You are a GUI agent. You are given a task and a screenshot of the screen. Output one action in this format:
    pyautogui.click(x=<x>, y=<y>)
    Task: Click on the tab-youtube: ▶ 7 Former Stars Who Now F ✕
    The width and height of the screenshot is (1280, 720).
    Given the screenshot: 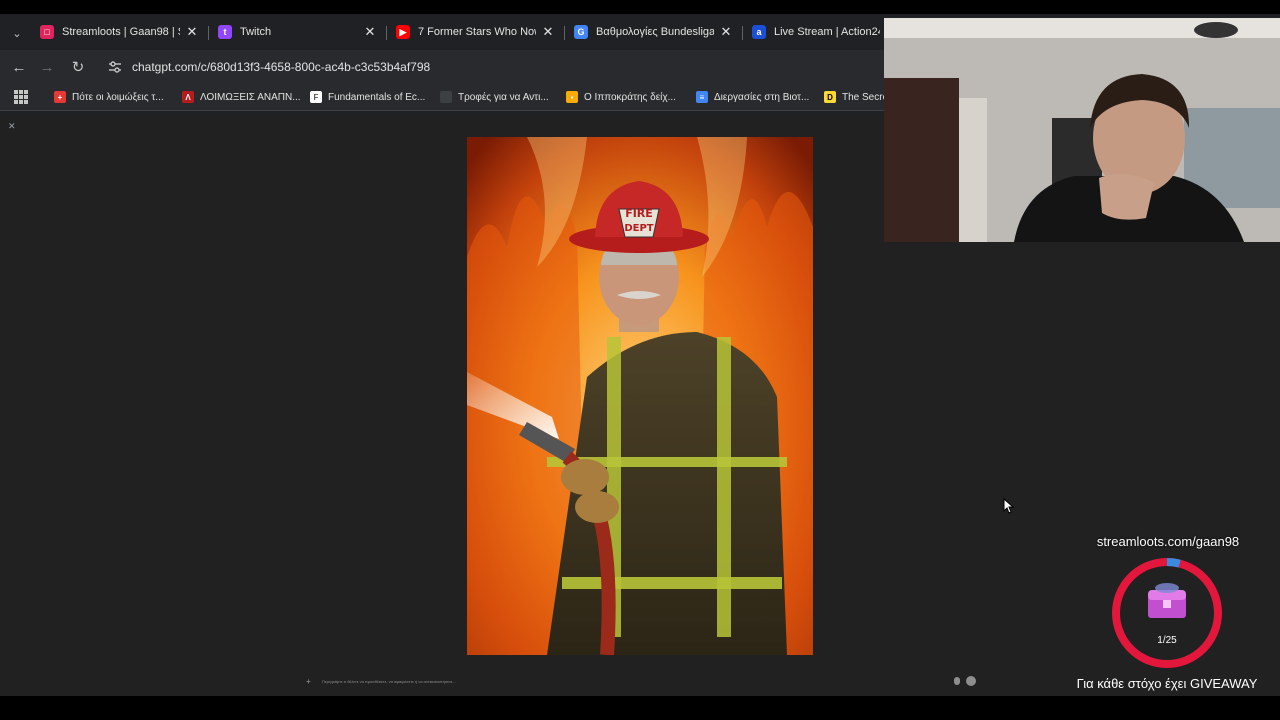 What is the action you would take?
    pyautogui.click(x=476, y=32)
    